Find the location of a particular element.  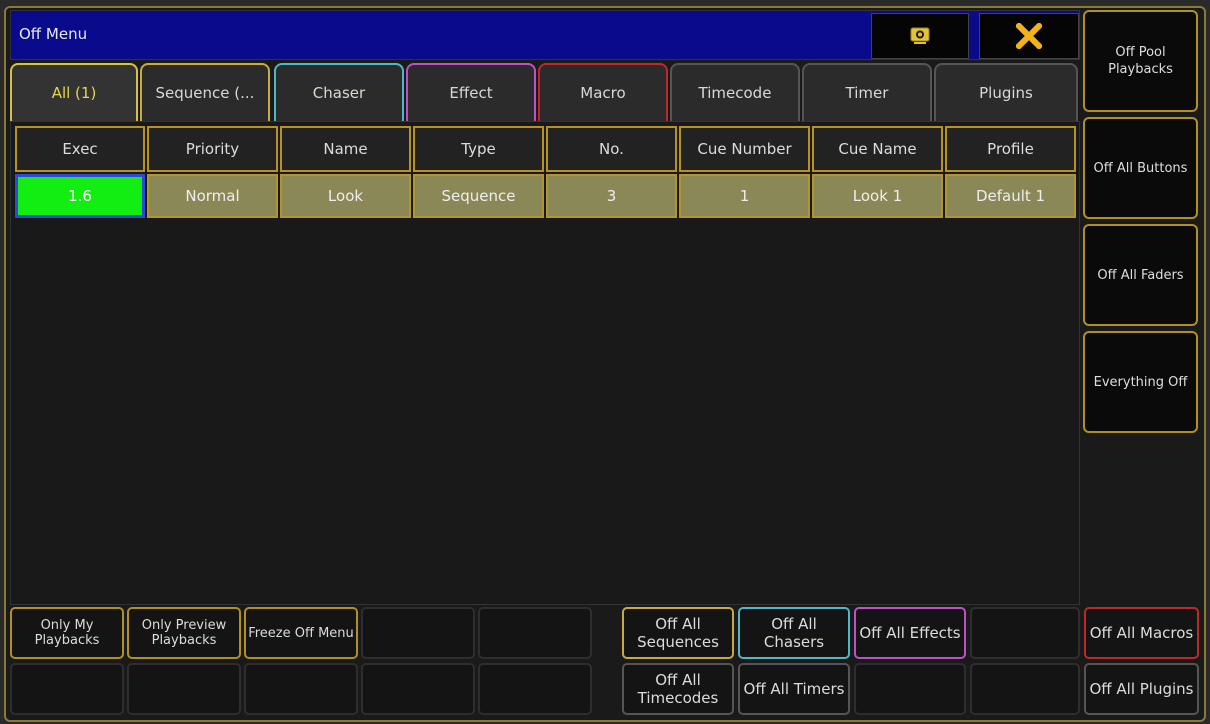

title-bar: Off Menu is located at coordinates (545, 35).